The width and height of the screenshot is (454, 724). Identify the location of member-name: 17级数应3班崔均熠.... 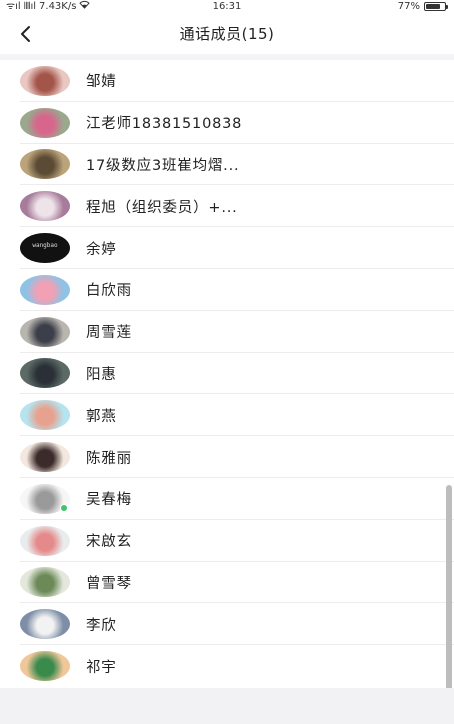
(163, 165).